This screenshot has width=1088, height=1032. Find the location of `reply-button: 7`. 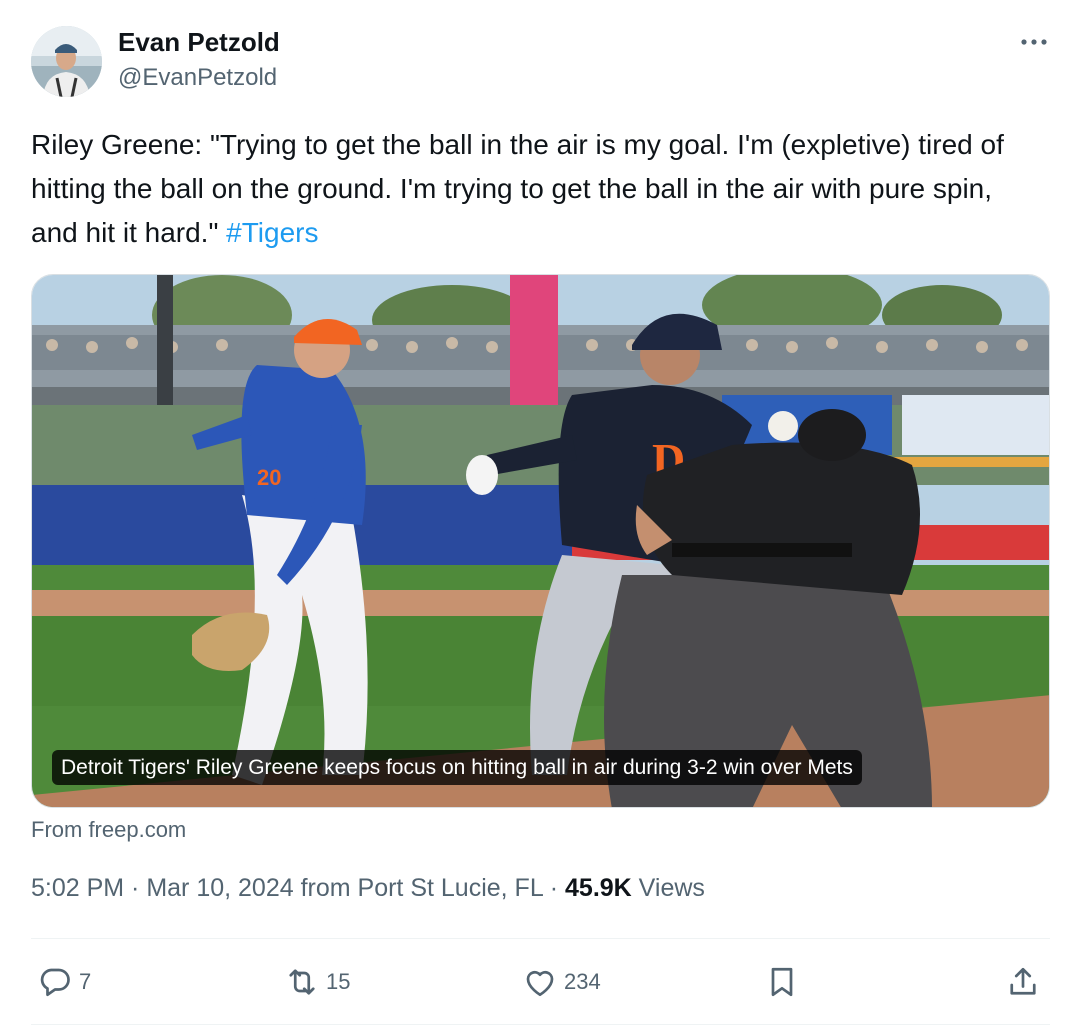

reply-button: 7 is located at coordinates (64, 982).